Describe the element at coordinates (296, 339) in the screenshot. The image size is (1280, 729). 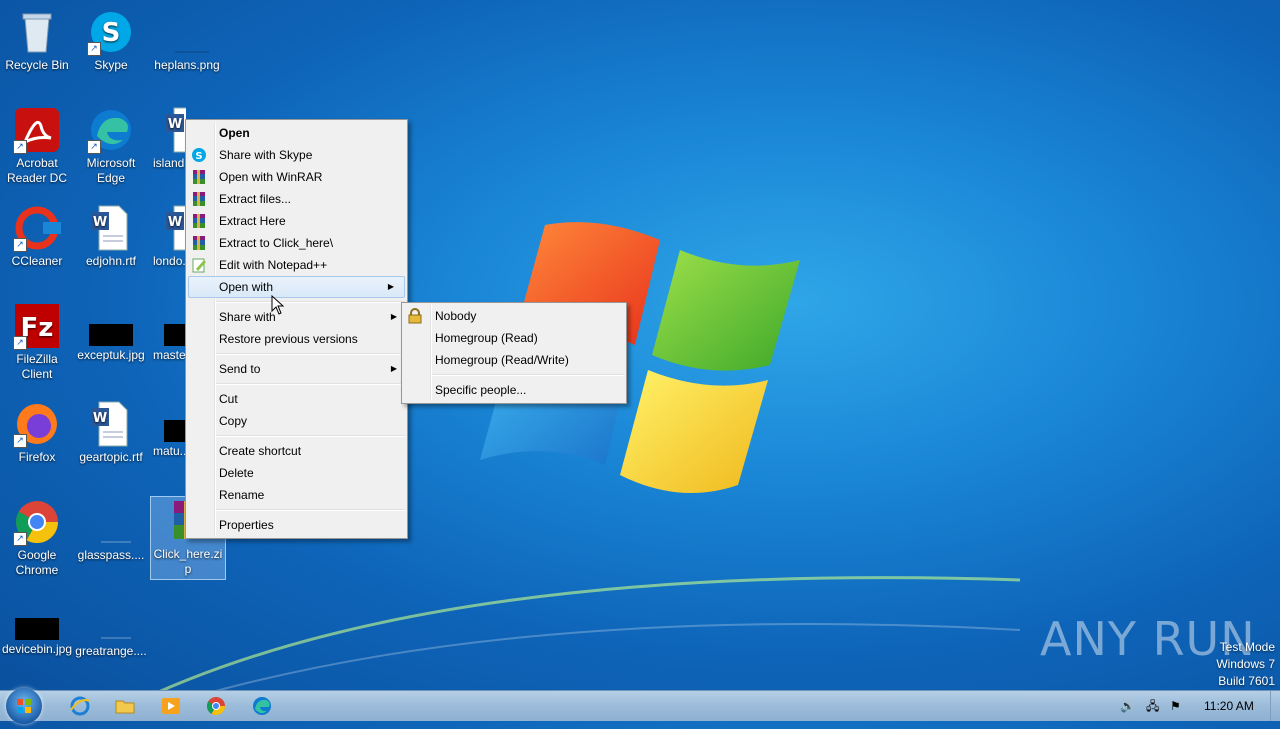
I see `menu-item-restore-previous-versions: Restore previous versions` at that location.